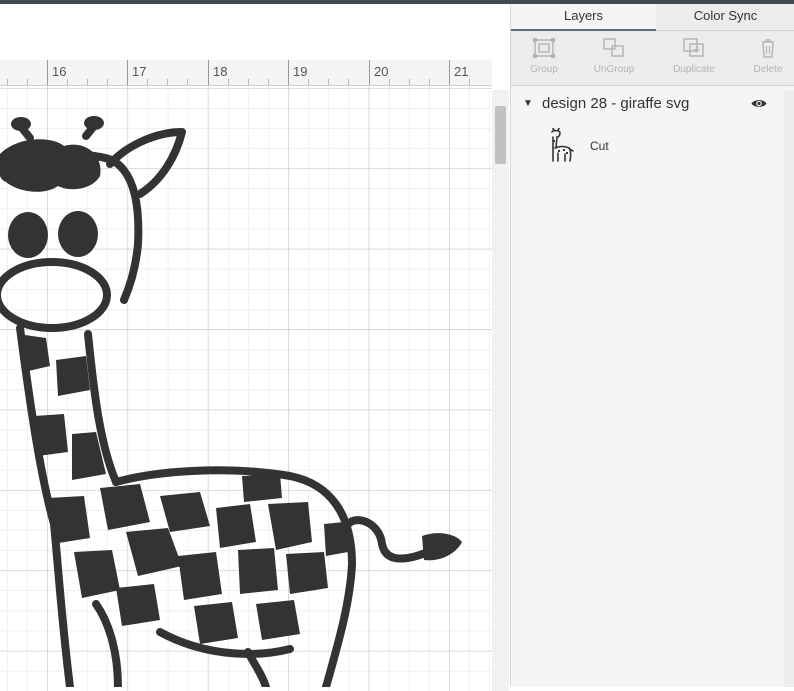 This screenshot has width=794, height=691. Describe the element at coordinates (759, 103) in the screenshot. I see `eye-icon` at that location.